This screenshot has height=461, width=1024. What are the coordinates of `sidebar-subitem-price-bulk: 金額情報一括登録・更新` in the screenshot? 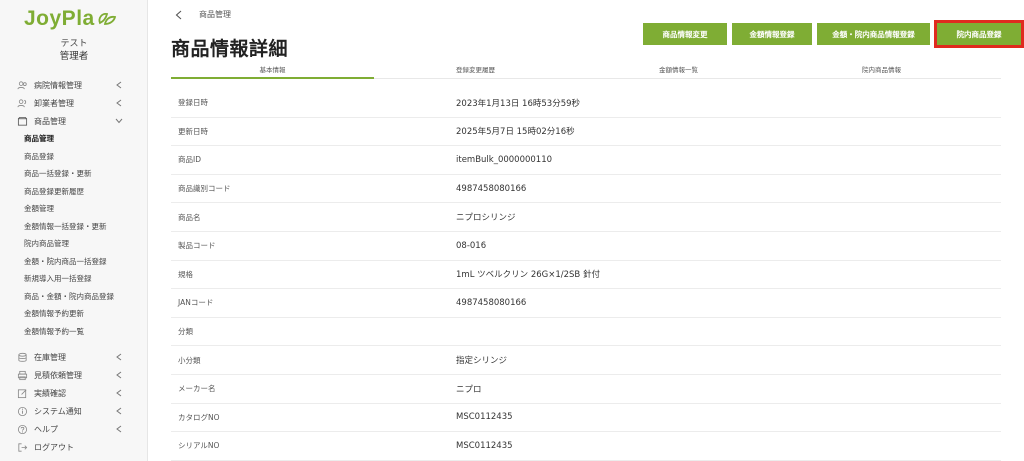 It's located at (74, 227).